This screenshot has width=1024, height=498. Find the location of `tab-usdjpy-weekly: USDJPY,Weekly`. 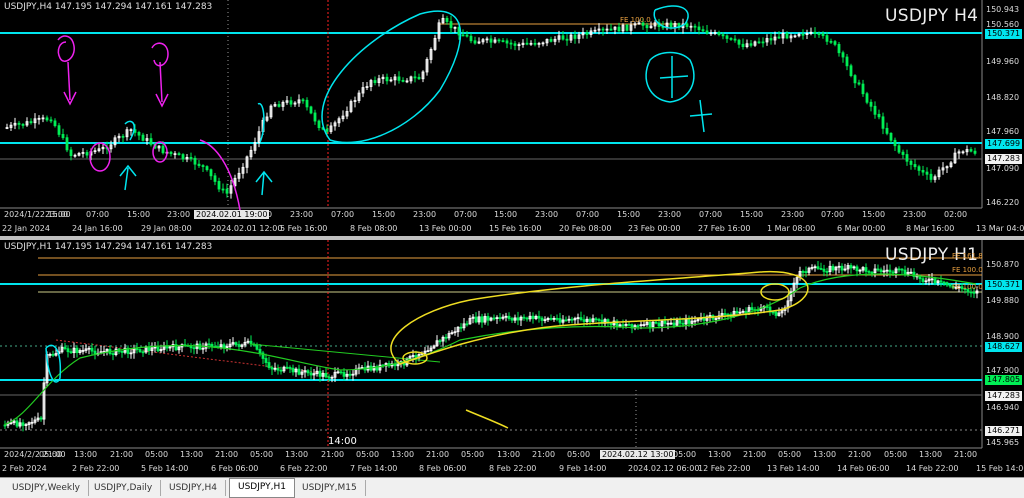

tab-usdjpy-weekly: USDJPY,Weekly is located at coordinates (46, 488).